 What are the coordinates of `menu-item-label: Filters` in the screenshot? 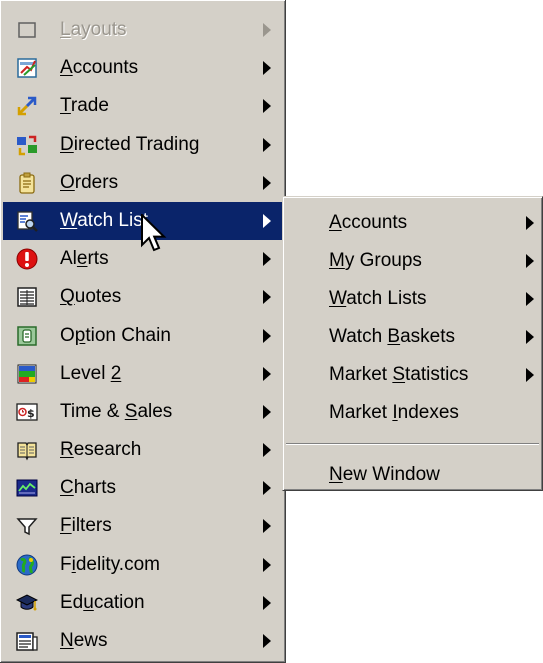 It's located at (86, 526).